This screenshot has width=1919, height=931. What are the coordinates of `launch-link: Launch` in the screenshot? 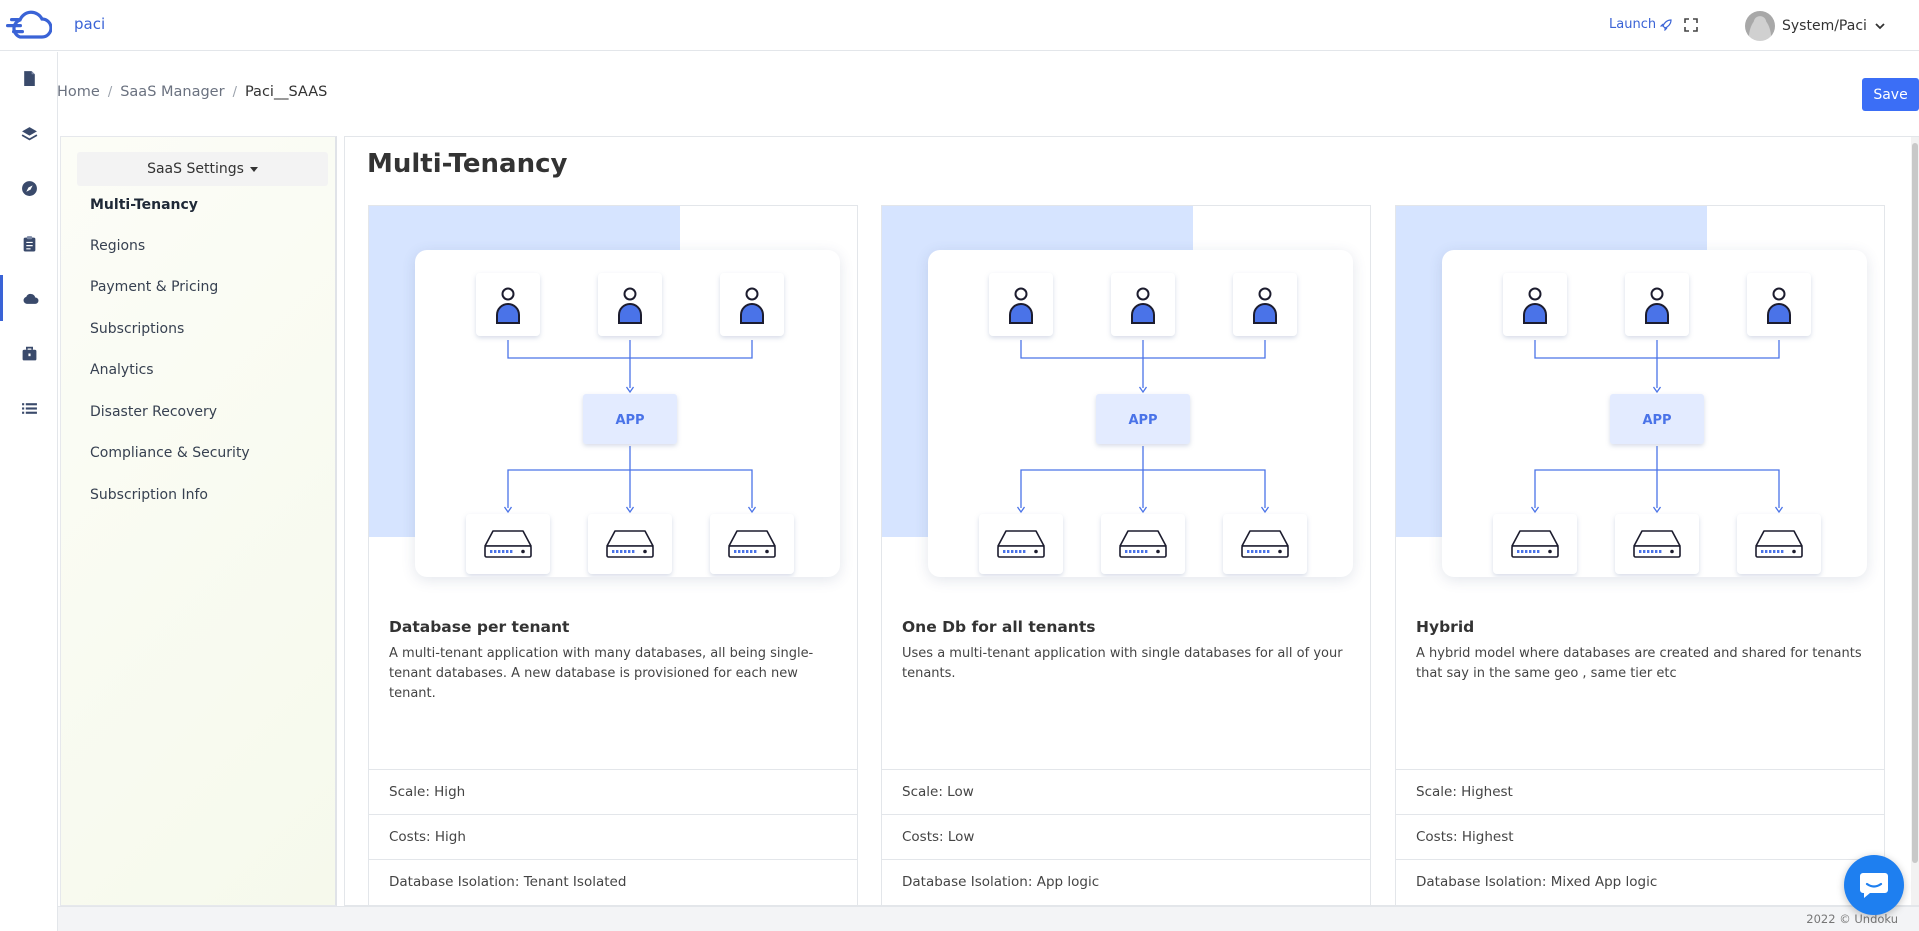 It's located at (1640, 24).